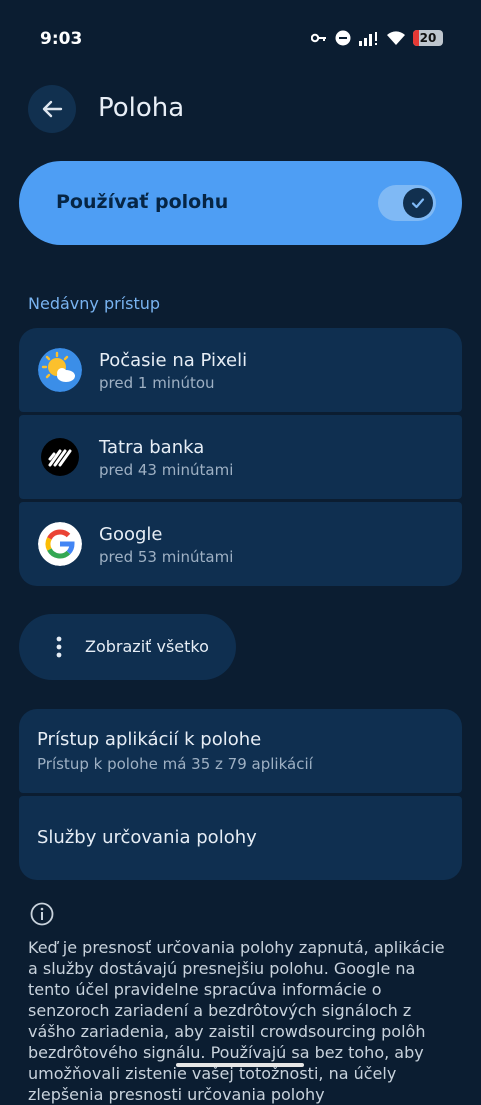 Image resolution: width=481 pixels, height=1105 pixels. What do you see at coordinates (240, 203) in the screenshot?
I see `use-location-toggle-card: Používať polohu` at bounding box center [240, 203].